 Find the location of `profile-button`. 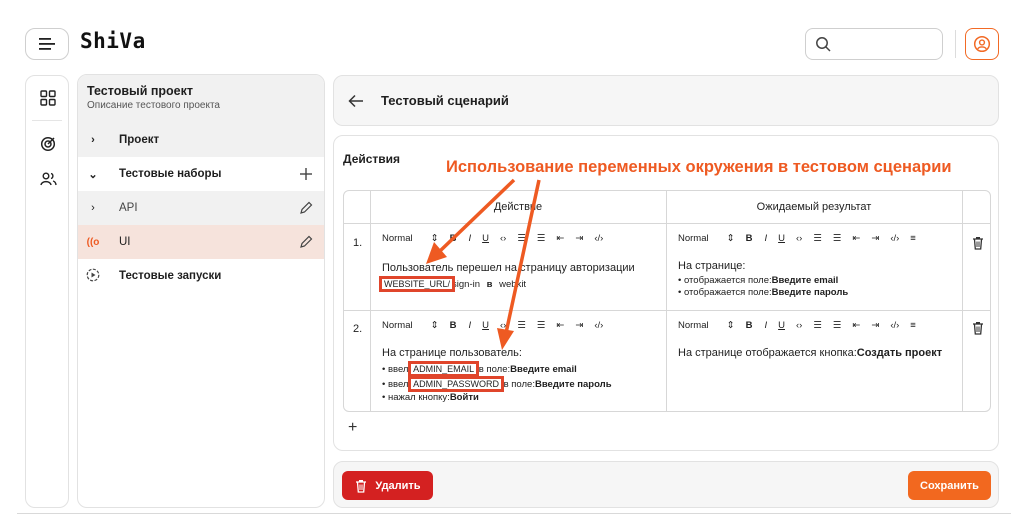

profile-button is located at coordinates (982, 44).